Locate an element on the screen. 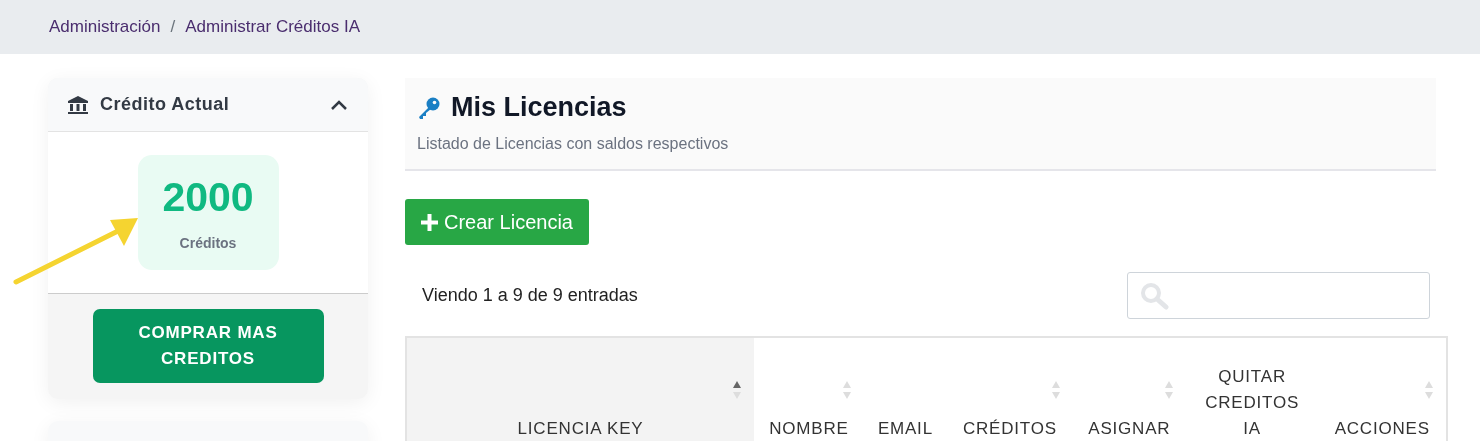 This screenshot has height=441, width=1480. entries-info: Viendo 1 a 9 de 9 entradas is located at coordinates (530, 295).